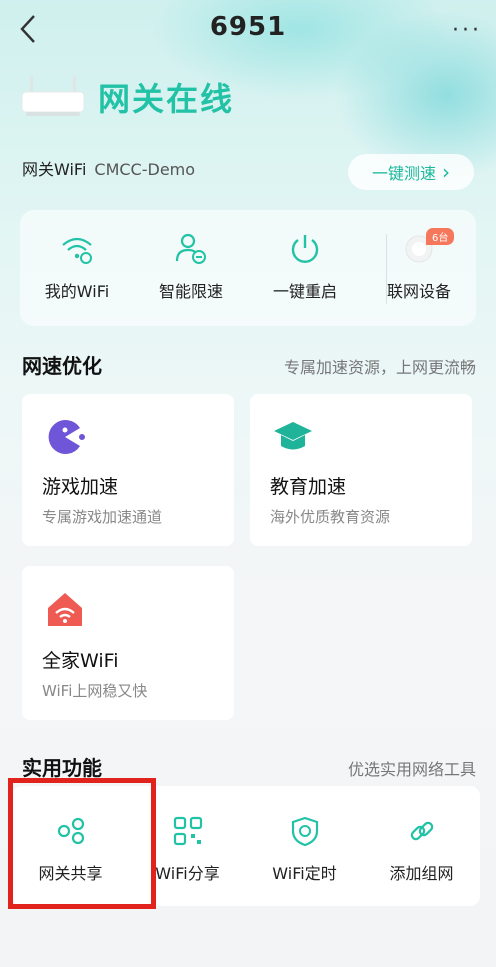 Image resolution: width=496 pixels, height=967 pixels. I want to click on card-desc: 专属游戏加速通道, so click(102, 517).